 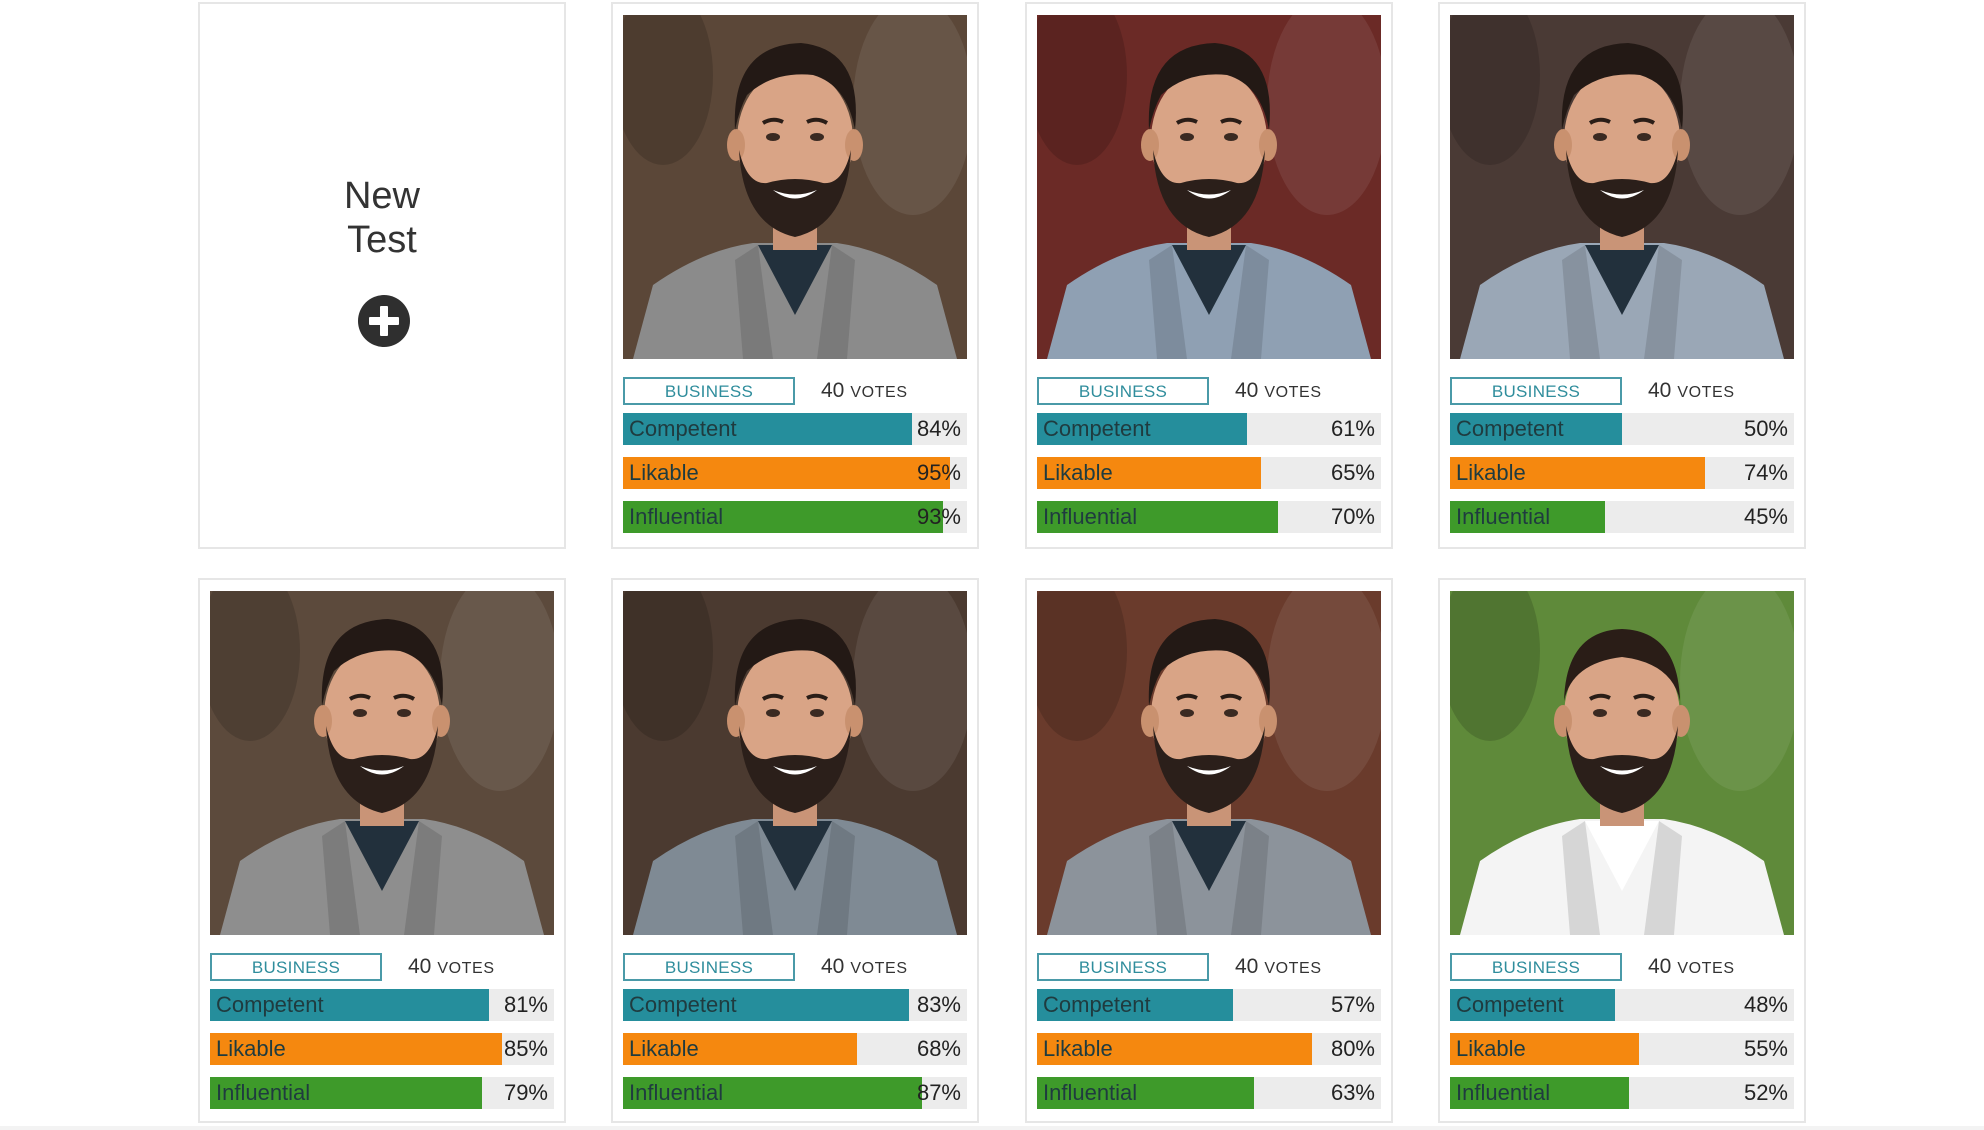 I want to click on metric-percent: 85%, so click(x=525, y=1048).